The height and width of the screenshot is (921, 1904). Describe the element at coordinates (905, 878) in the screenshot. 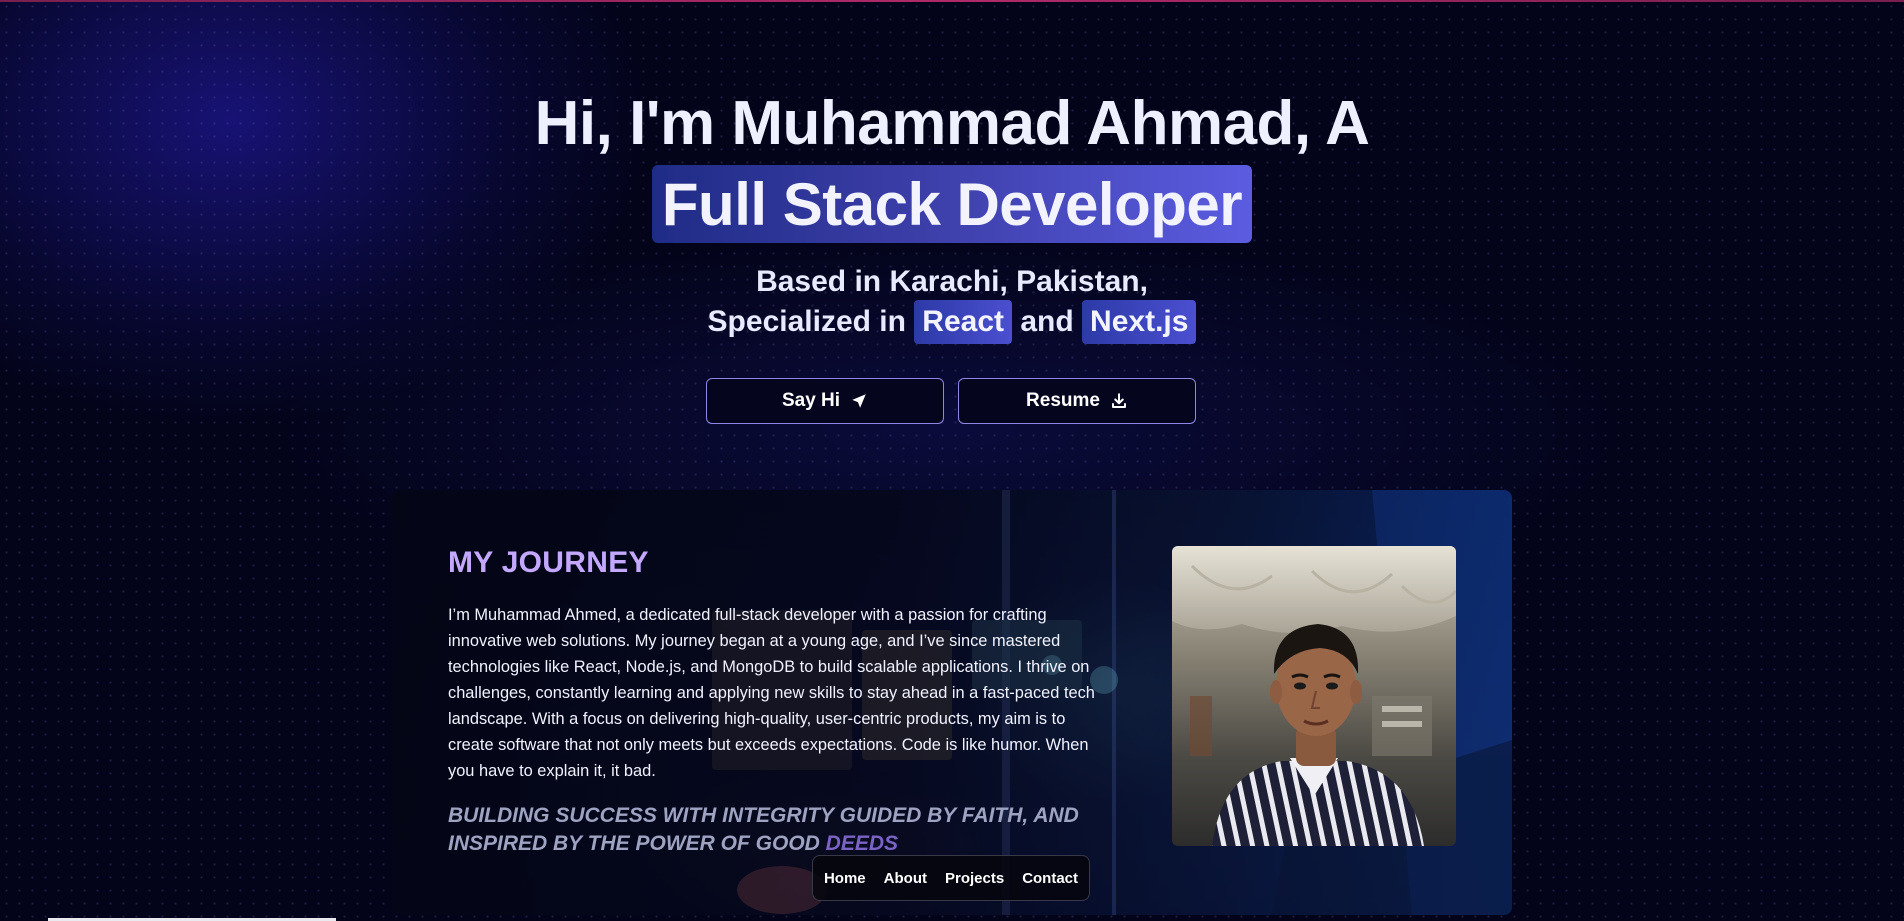

I see `nav-link-about: About` at that location.